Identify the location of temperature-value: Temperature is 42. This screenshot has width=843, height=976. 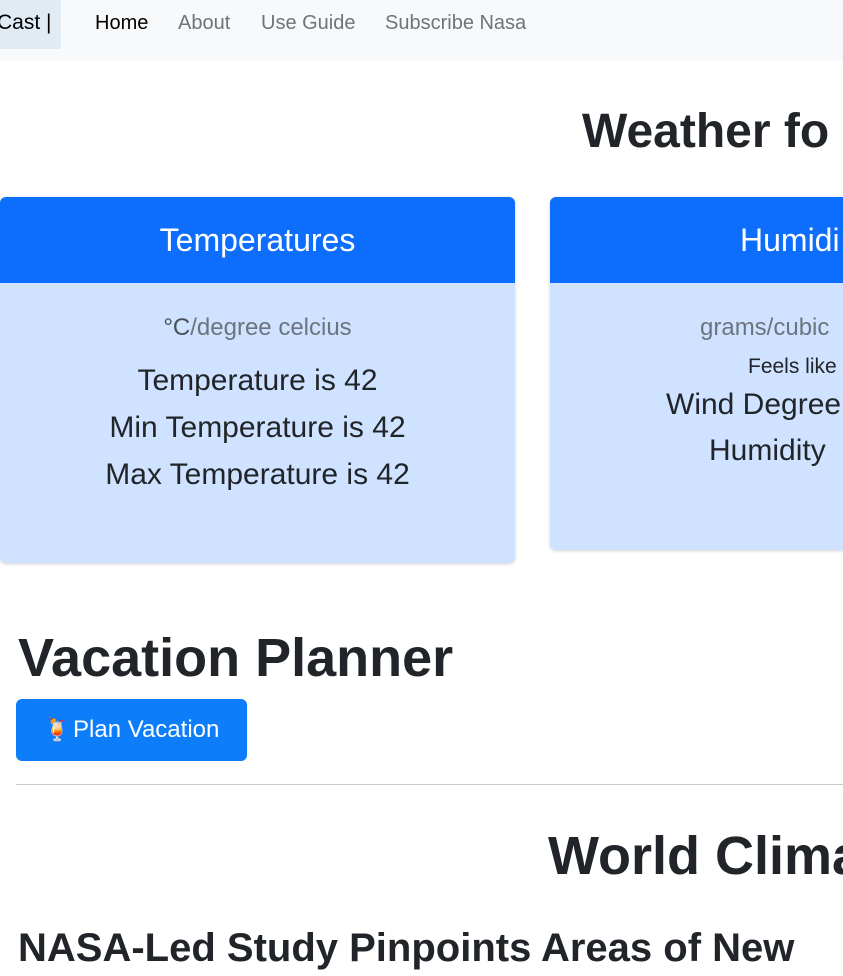
(257, 380).